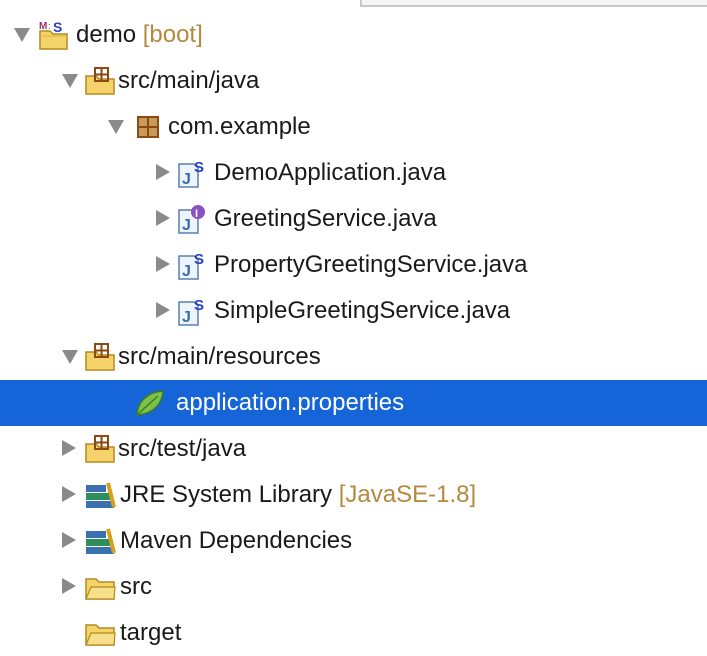 The width and height of the screenshot is (707, 656). I want to click on tree-row-application-properties: application.properties, so click(353, 403).